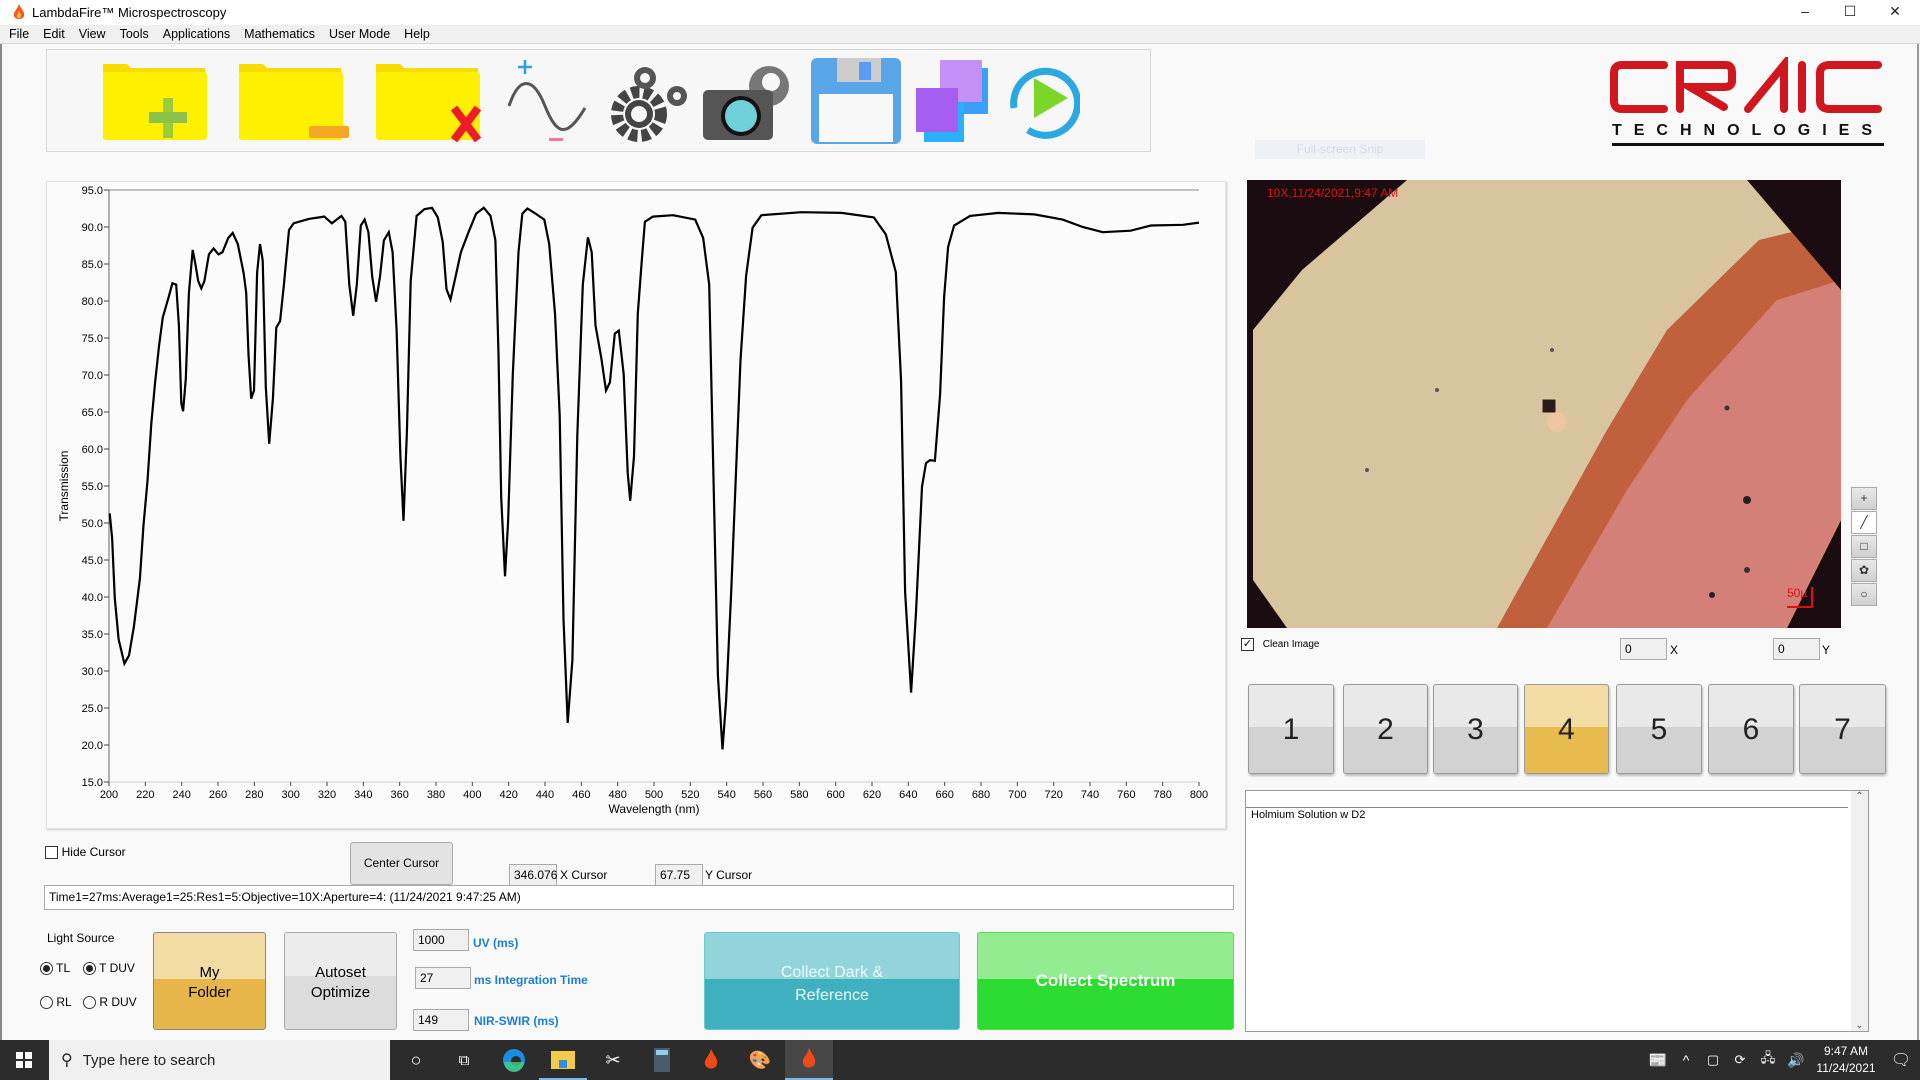 The width and height of the screenshot is (1920, 1080). What do you see at coordinates (1557, 911) in the screenshot?
I see `notes-textarea: Holmium Solution w D2 ⌃ ⌄` at bounding box center [1557, 911].